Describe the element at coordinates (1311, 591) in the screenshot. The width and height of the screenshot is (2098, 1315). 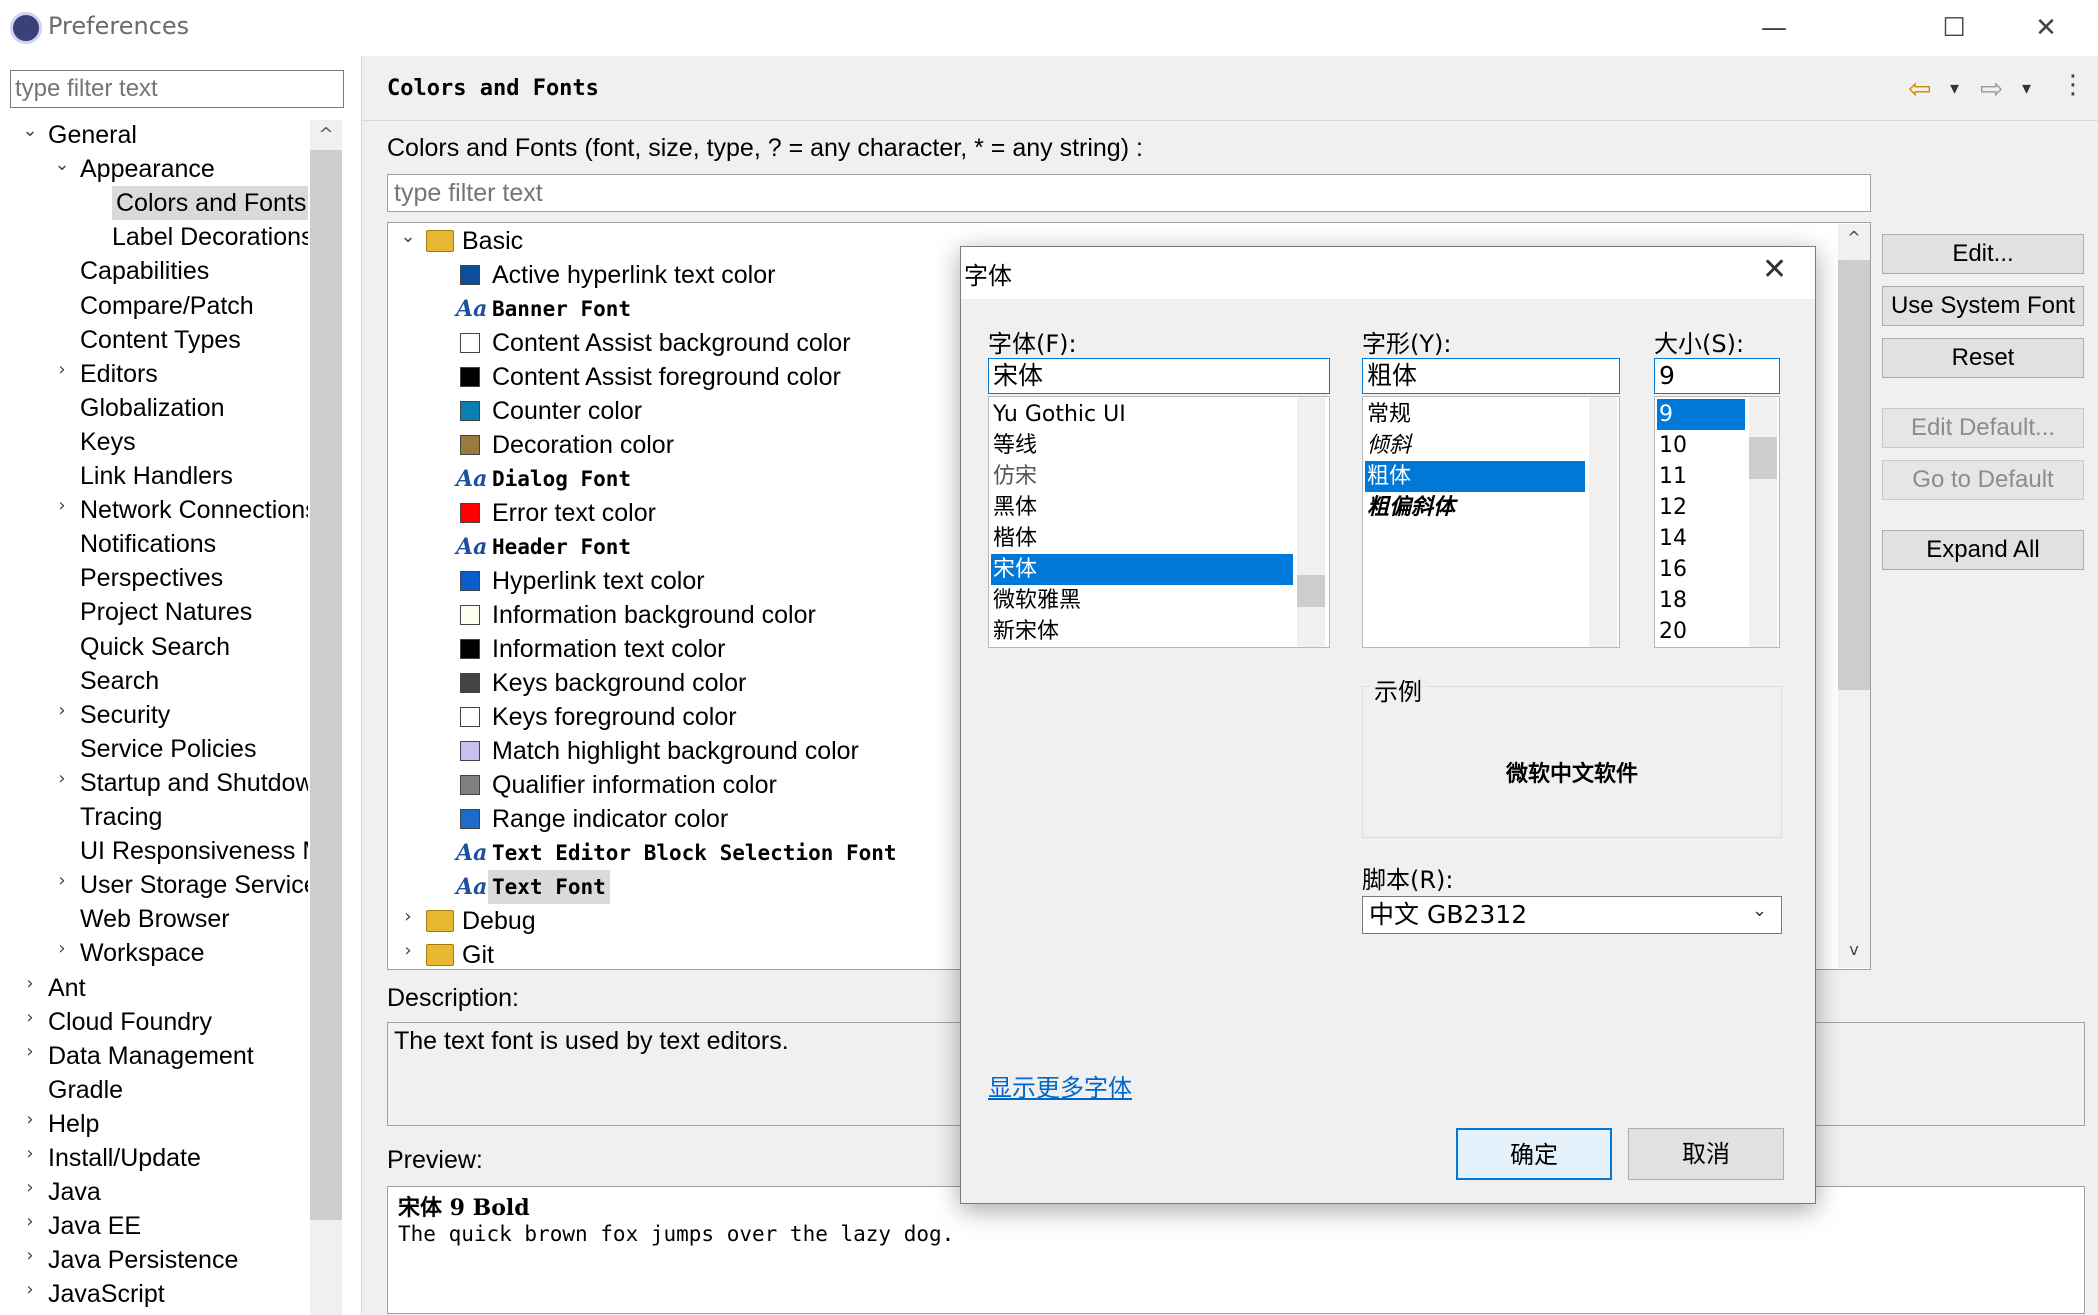
I see `font-list-scrollbar-thumb` at that location.